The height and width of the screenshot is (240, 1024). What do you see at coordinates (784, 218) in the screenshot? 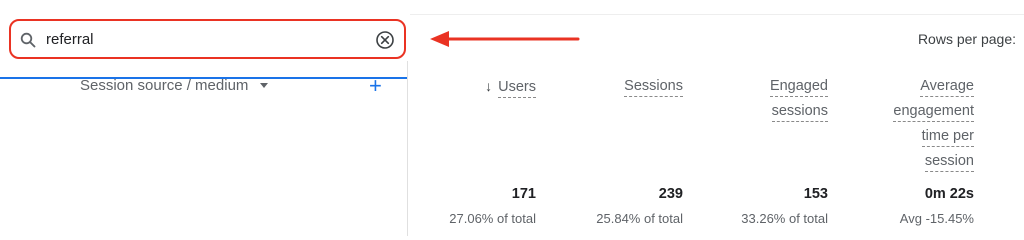
I see `total-engaged-sessions-percent: 33.26% of total` at bounding box center [784, 218].